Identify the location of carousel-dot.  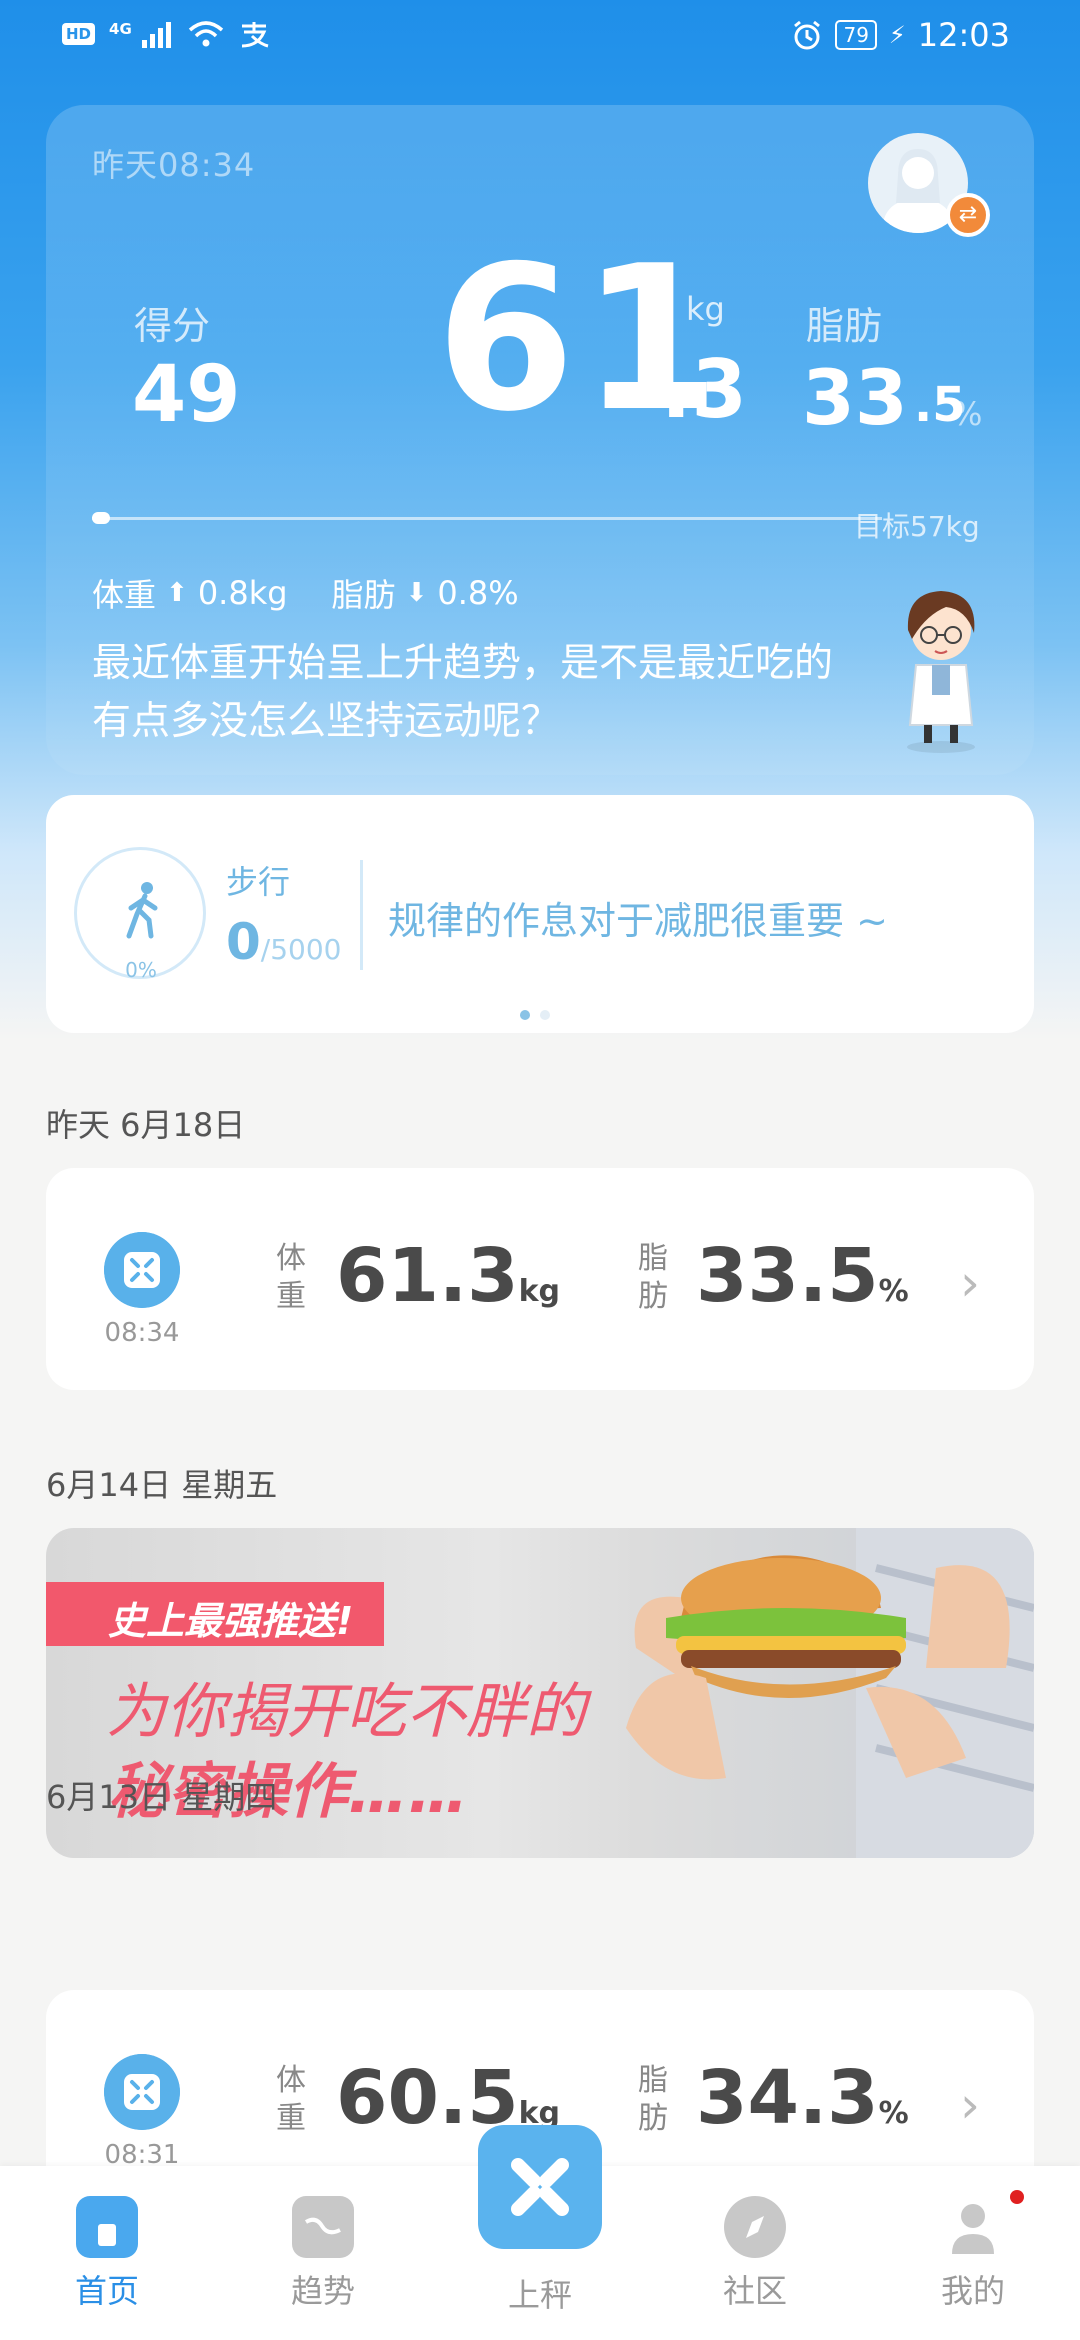
(545, 1015).